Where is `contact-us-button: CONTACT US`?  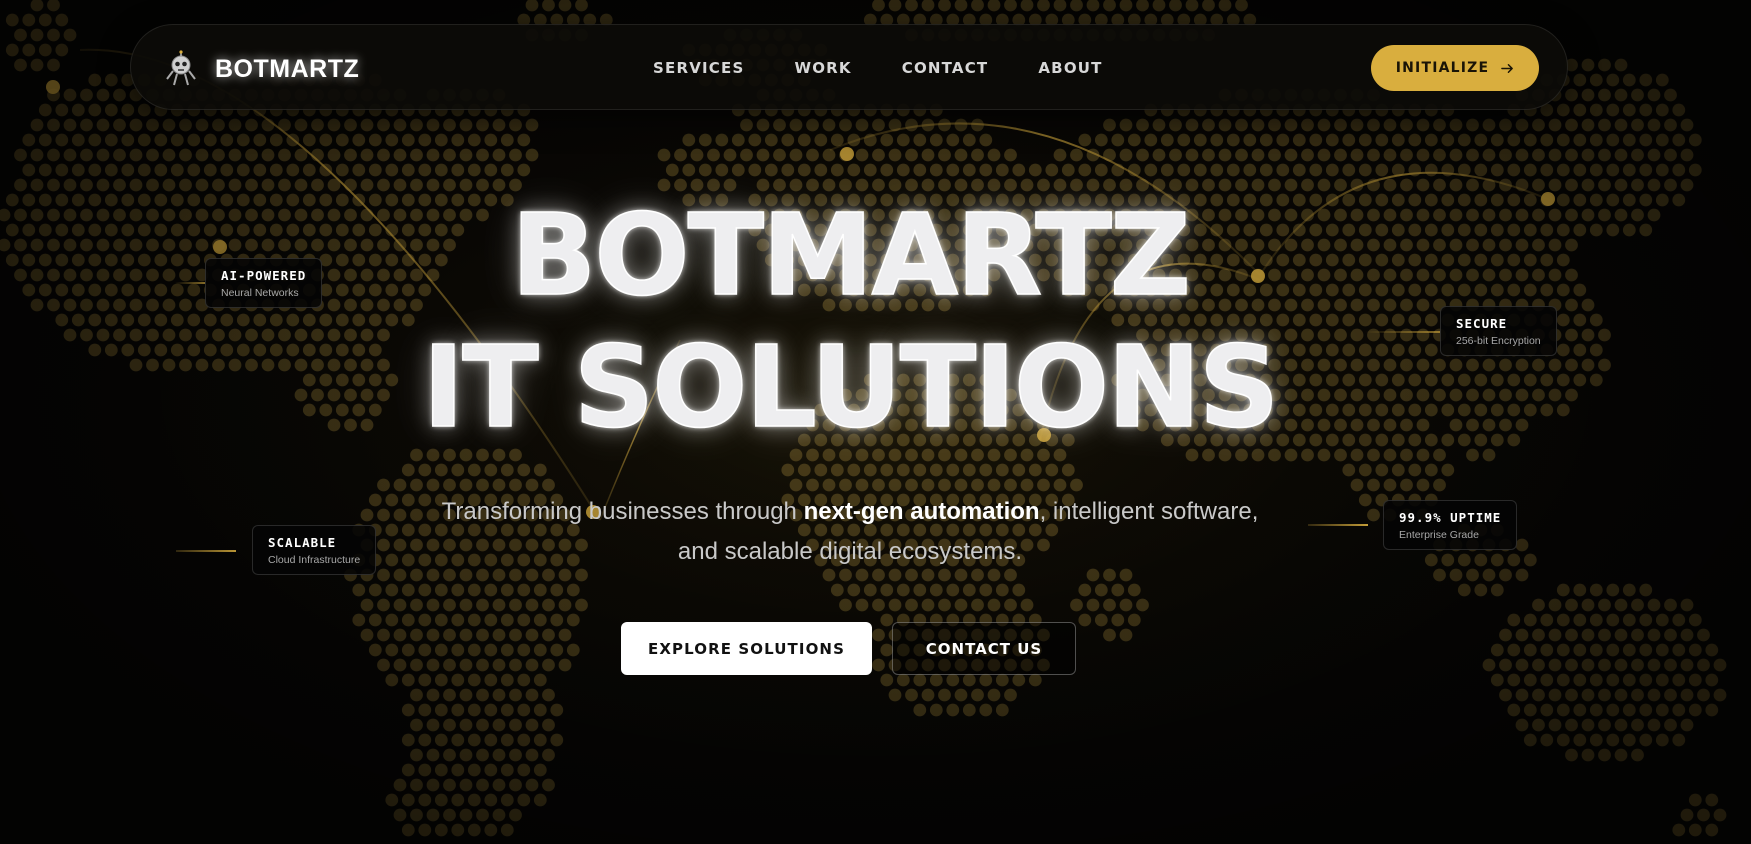 contact-us-button: CONTACT US is located at coordinates (984, 648).